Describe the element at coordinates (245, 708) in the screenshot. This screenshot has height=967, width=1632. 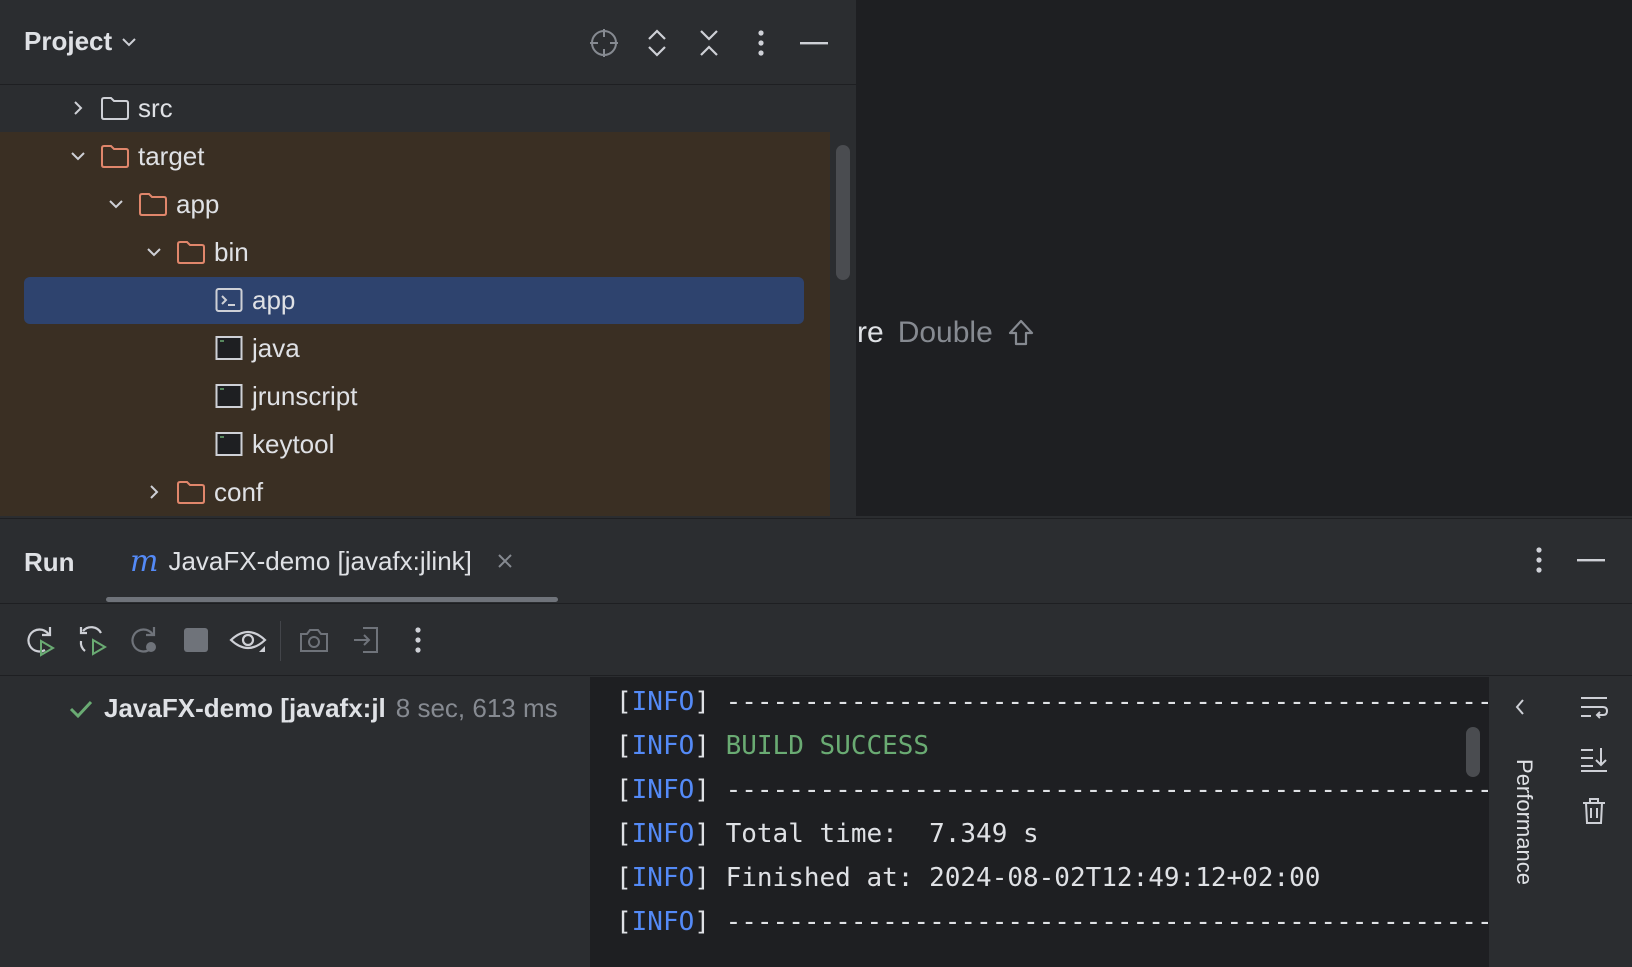
I see `run-result-name: JavaFX-demo [javafx:jl` at that location.